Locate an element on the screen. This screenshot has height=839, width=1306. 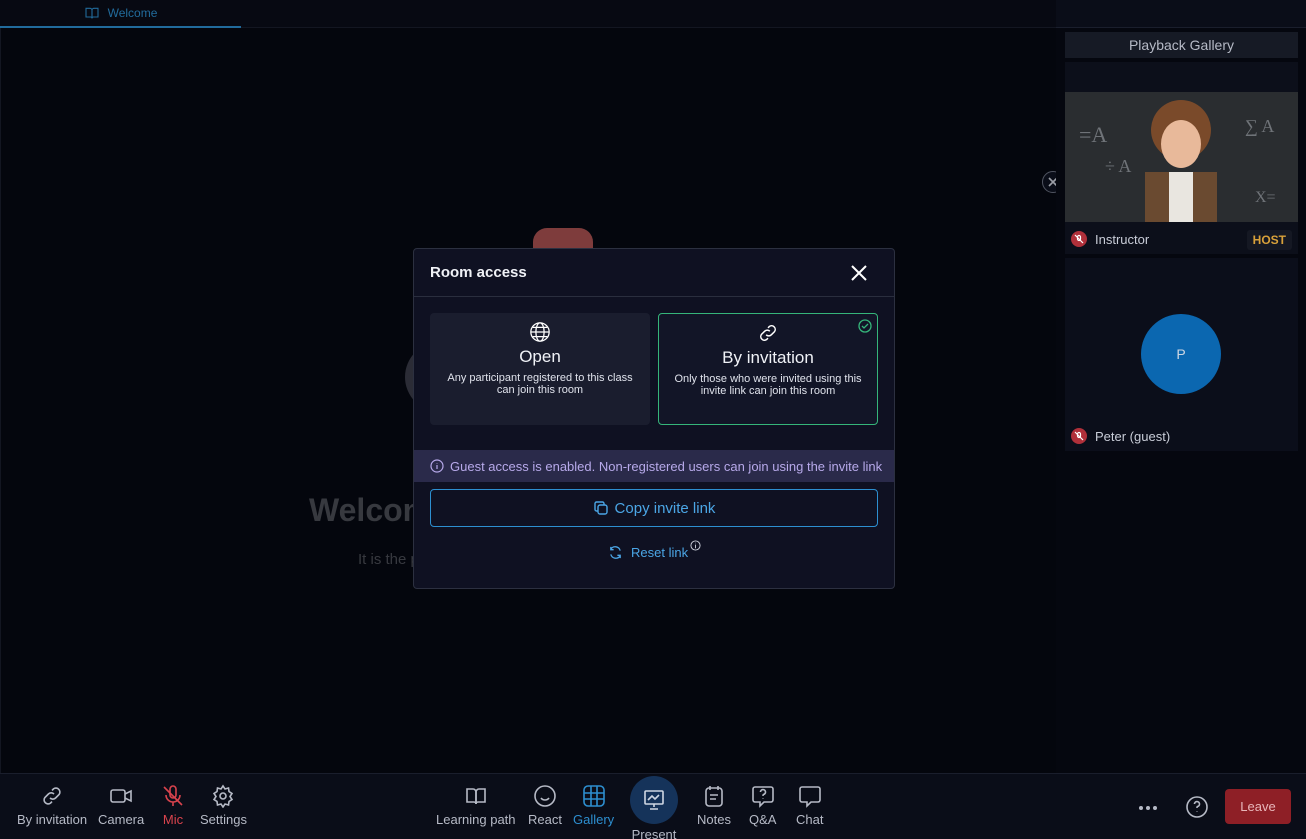
svg-text: =A is located at coordinates (1093, 134).